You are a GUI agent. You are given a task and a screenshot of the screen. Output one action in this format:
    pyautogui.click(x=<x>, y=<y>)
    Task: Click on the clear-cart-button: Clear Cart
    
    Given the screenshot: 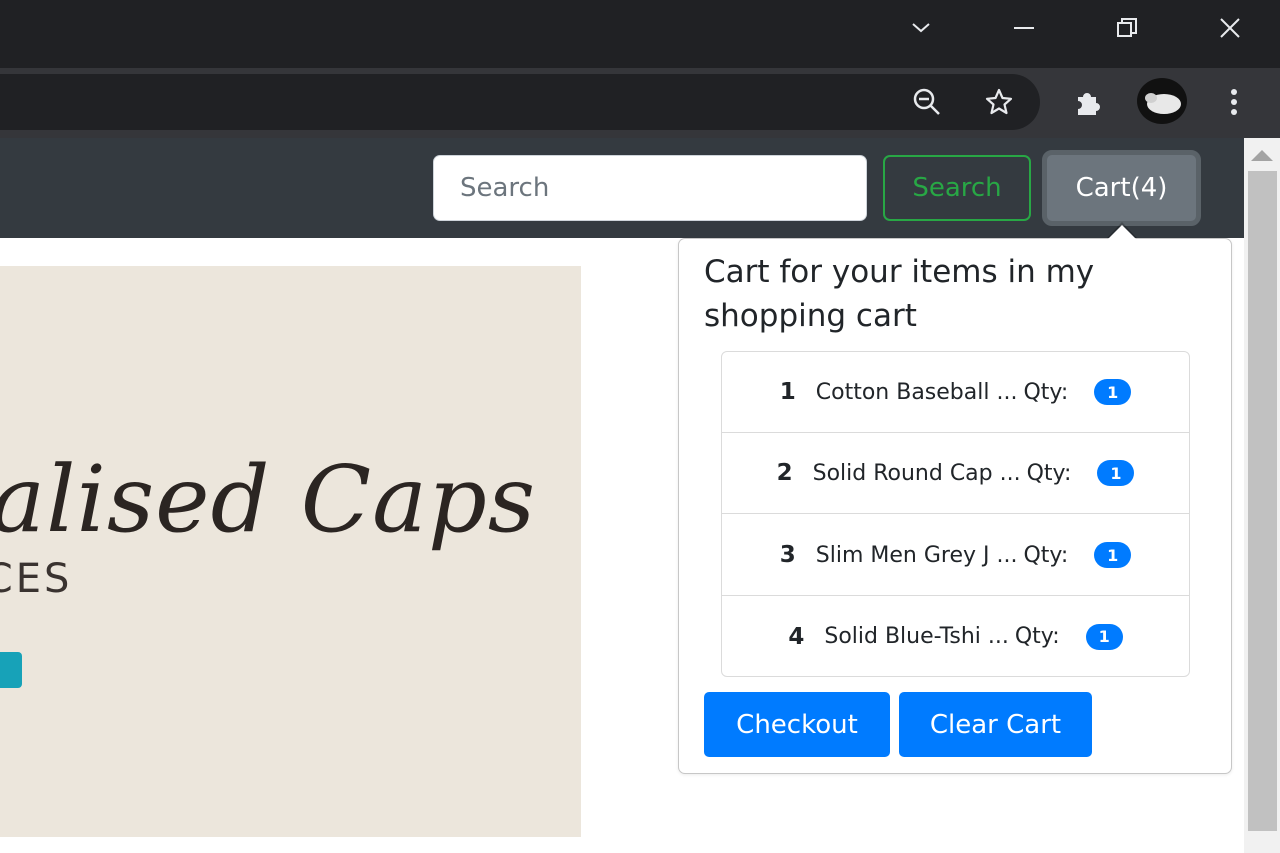 What is the action you would take?
    pyautogui.click(x=995, y=724)
    